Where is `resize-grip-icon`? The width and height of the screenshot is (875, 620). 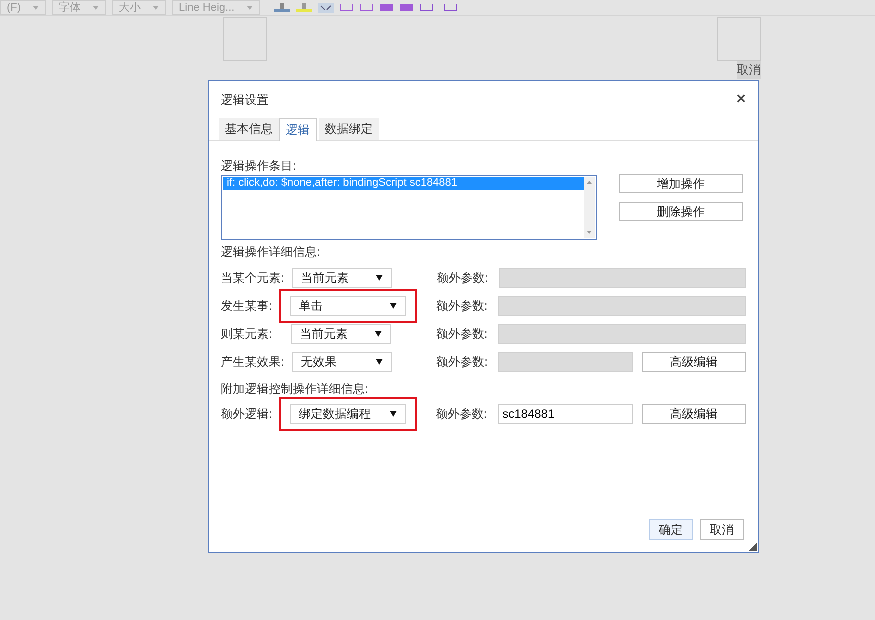
resize-grip-icon is located at coordinates (753, 547).